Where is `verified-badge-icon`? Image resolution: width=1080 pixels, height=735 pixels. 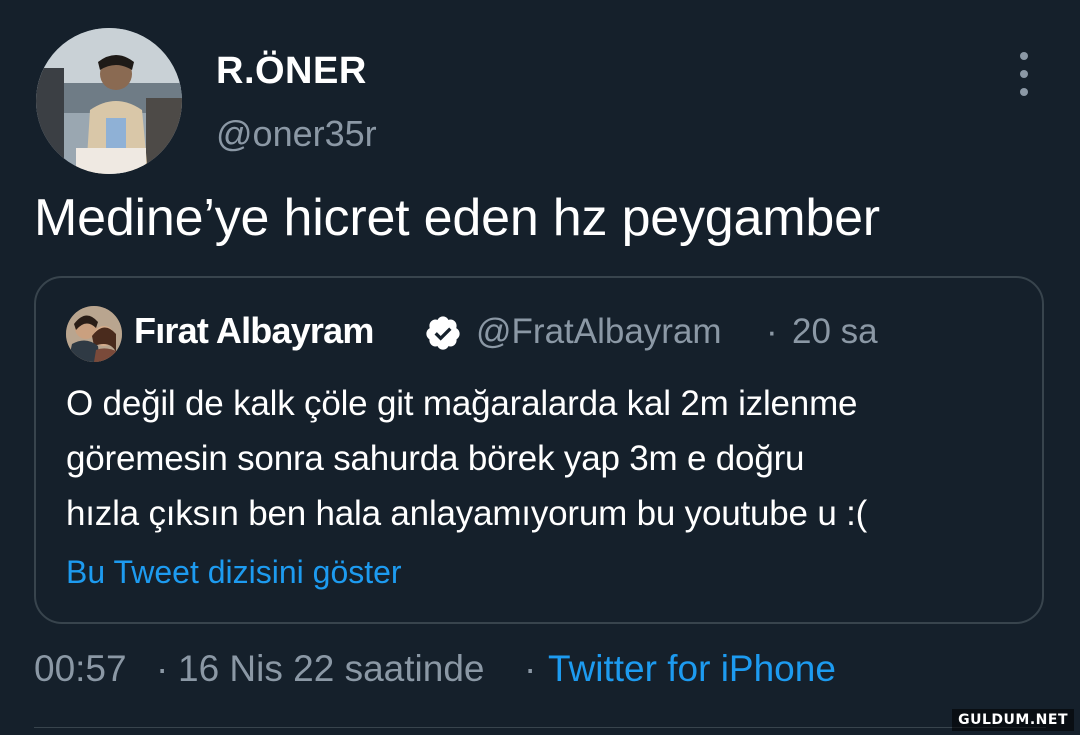 verified-badge-icon is located at coordinates (443, 333).